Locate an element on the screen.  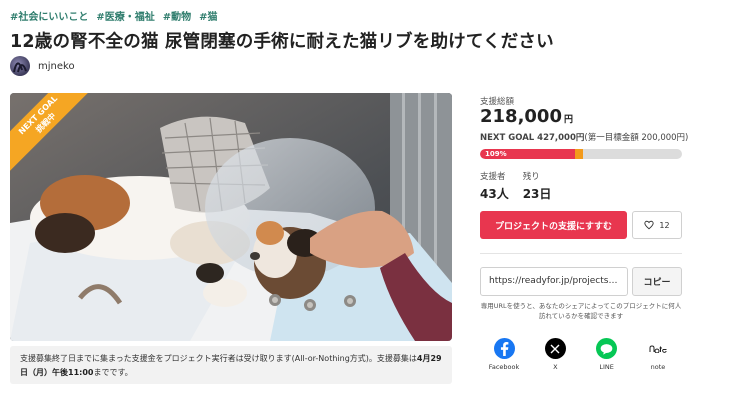
tag-link: #猫 is located at coordinates (208, 15).